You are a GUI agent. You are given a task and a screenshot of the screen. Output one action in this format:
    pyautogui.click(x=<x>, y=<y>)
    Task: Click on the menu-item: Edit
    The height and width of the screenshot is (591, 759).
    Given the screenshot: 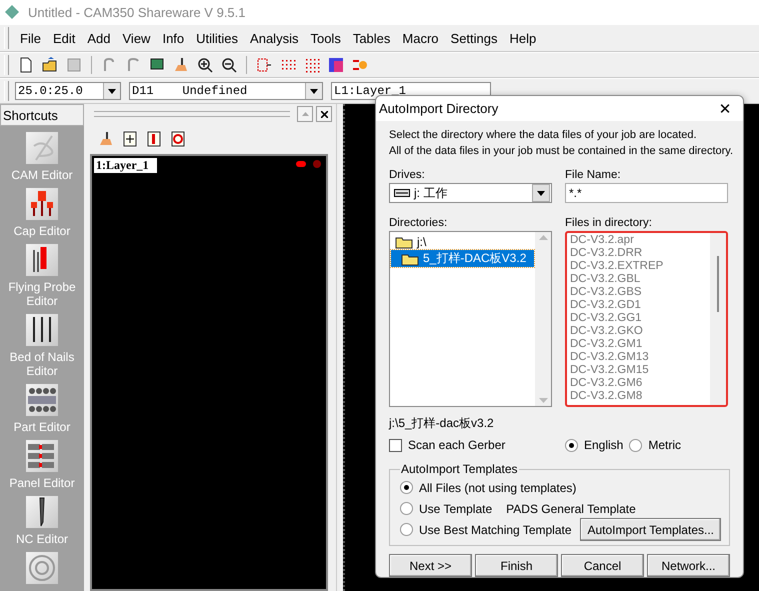 What is the action you would take?
    pyautogui.click(x=64, y=38)
    